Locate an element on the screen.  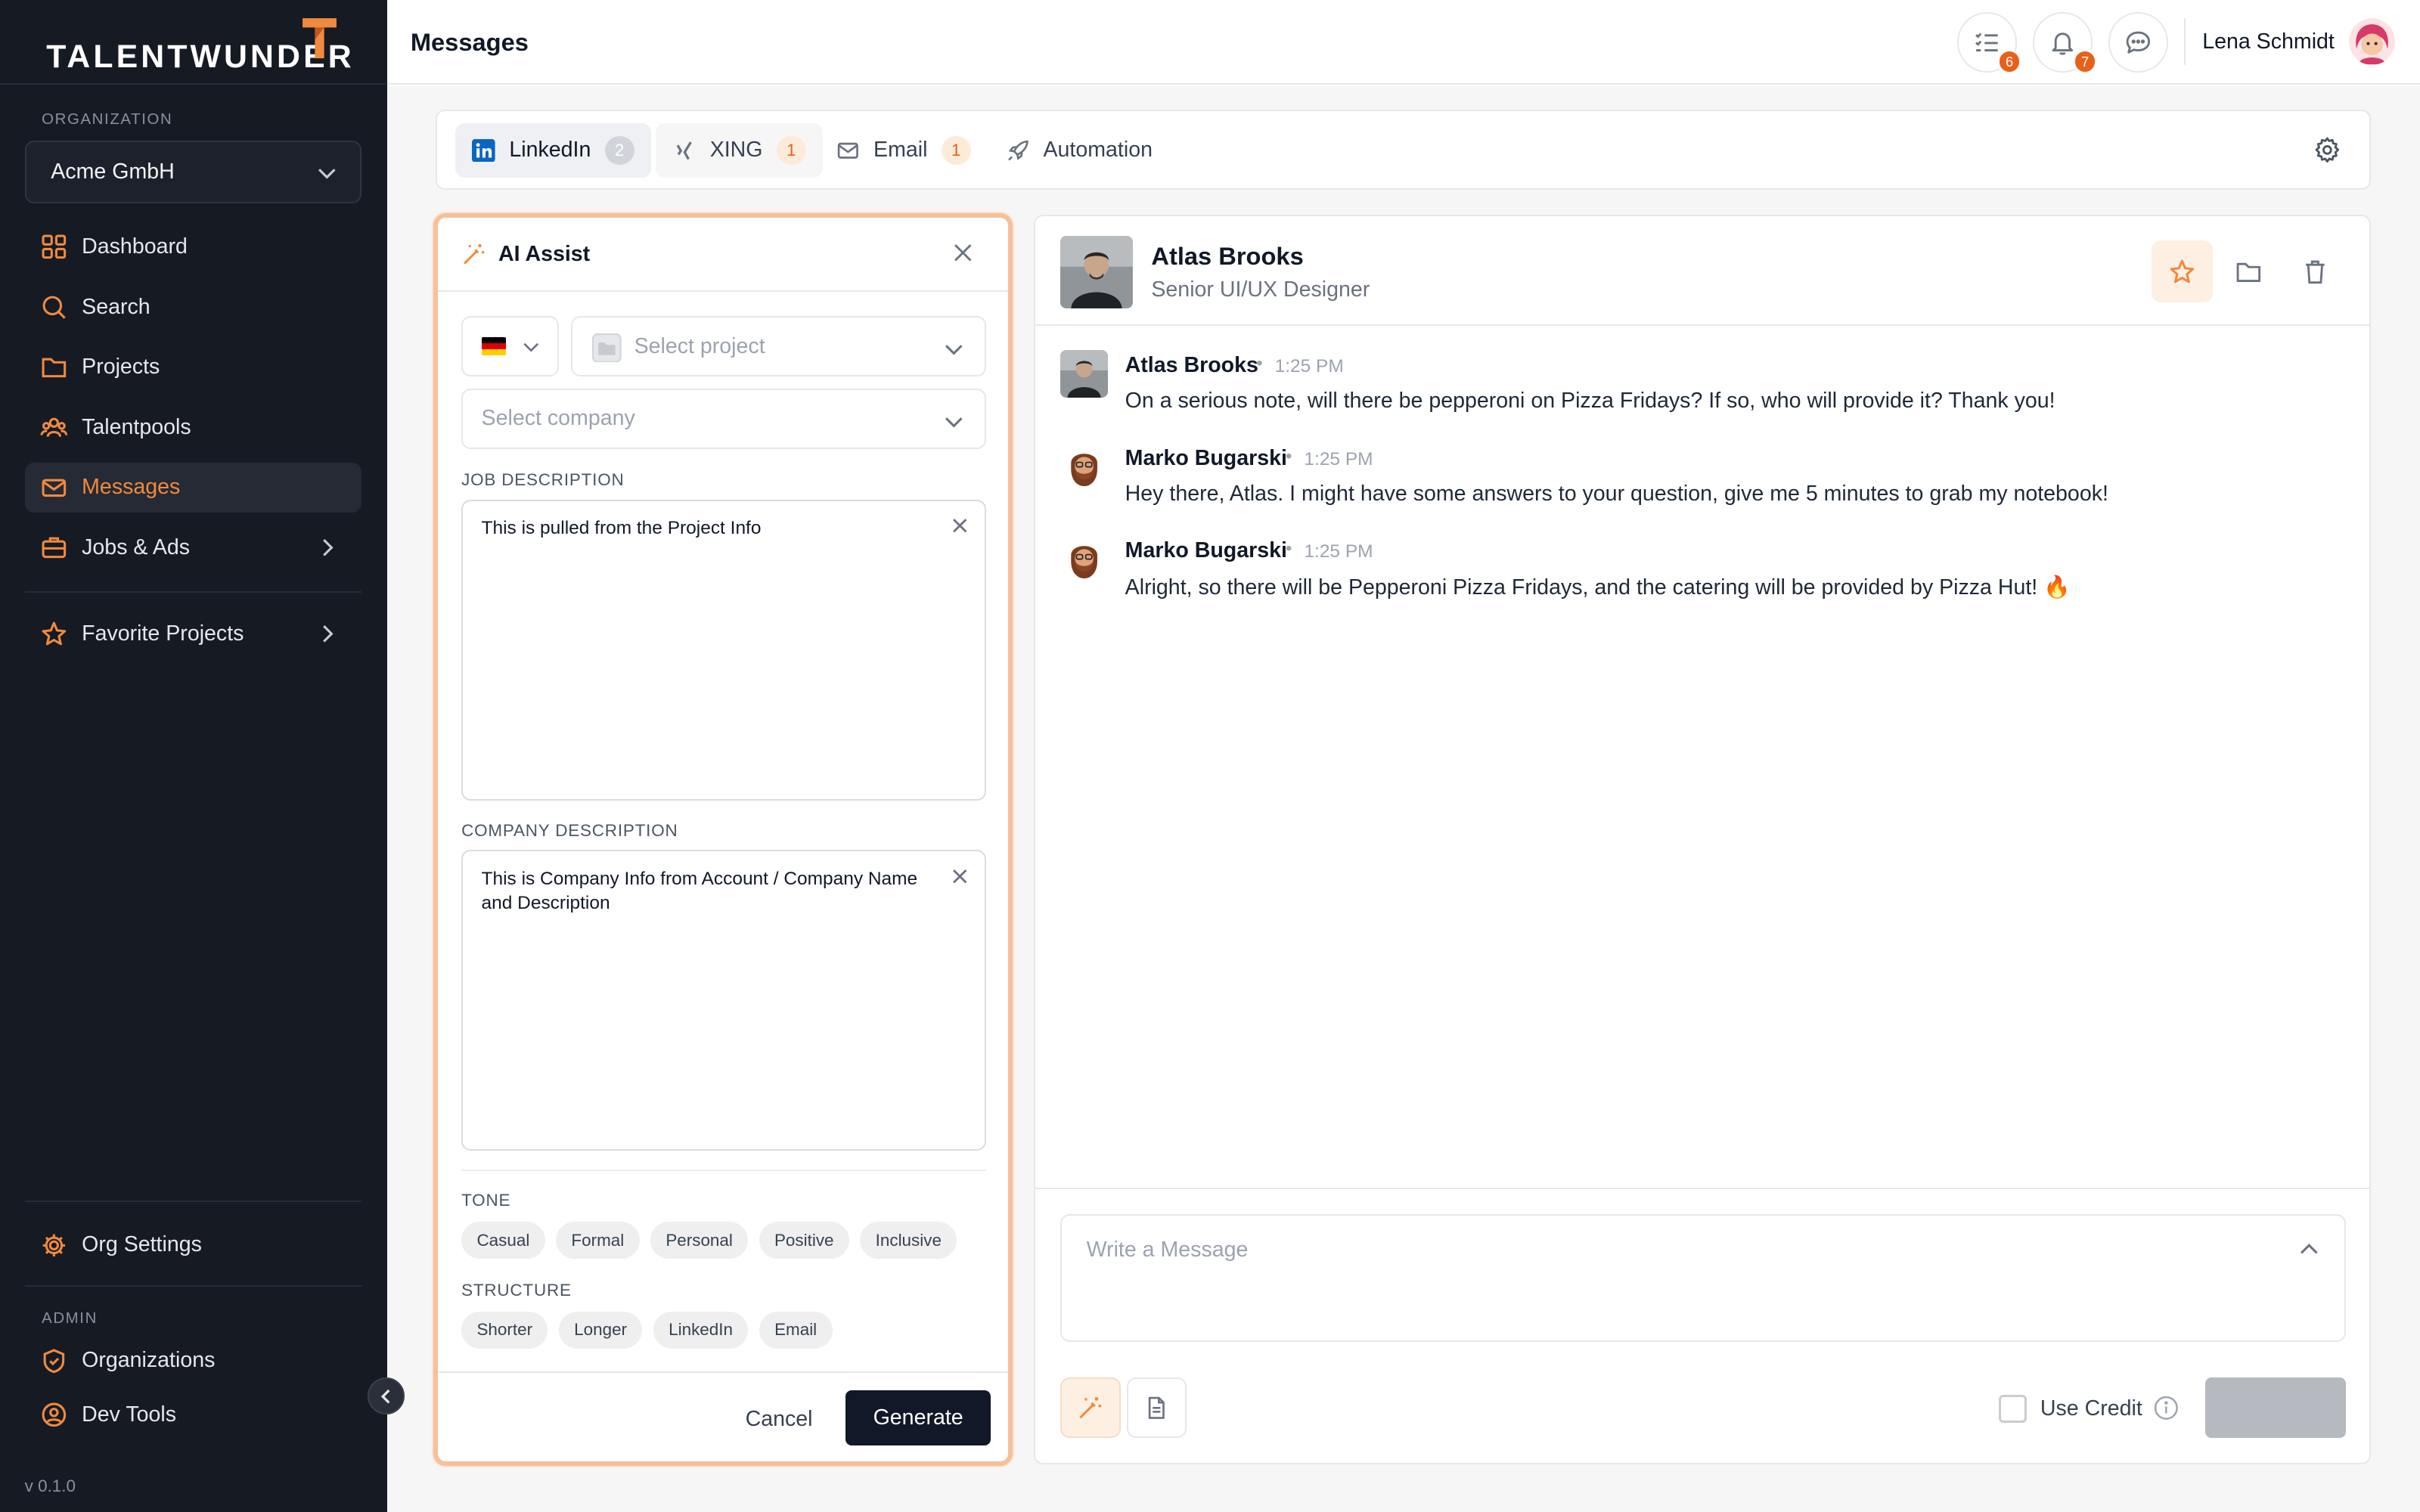
job-description-value: This is pulled from the Project Info is located at coordinates (621, 528).